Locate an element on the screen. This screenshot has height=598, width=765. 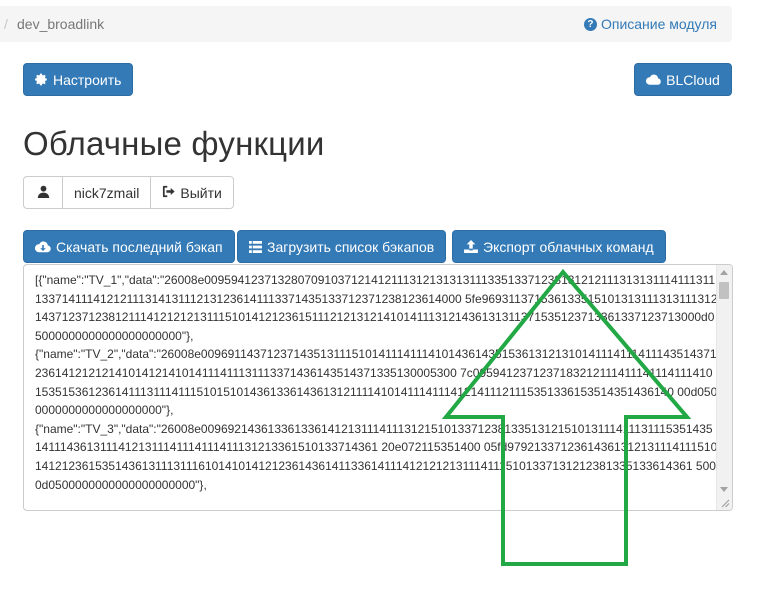
logout-label: Выйти is located at coordinates (201, 192).